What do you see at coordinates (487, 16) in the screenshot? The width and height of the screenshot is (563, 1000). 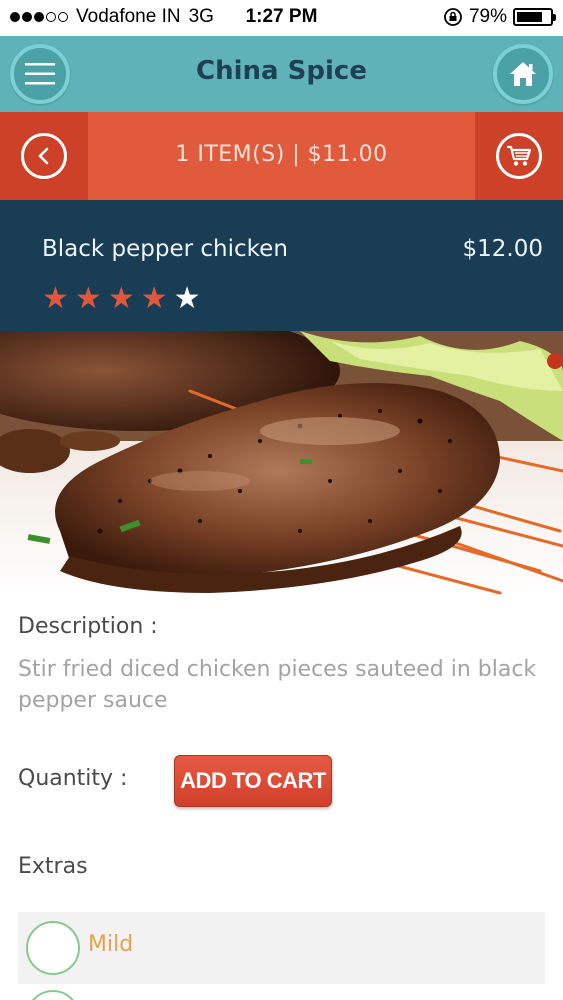 I see `battery-percent: 79%` at bounding box center [487, 16].